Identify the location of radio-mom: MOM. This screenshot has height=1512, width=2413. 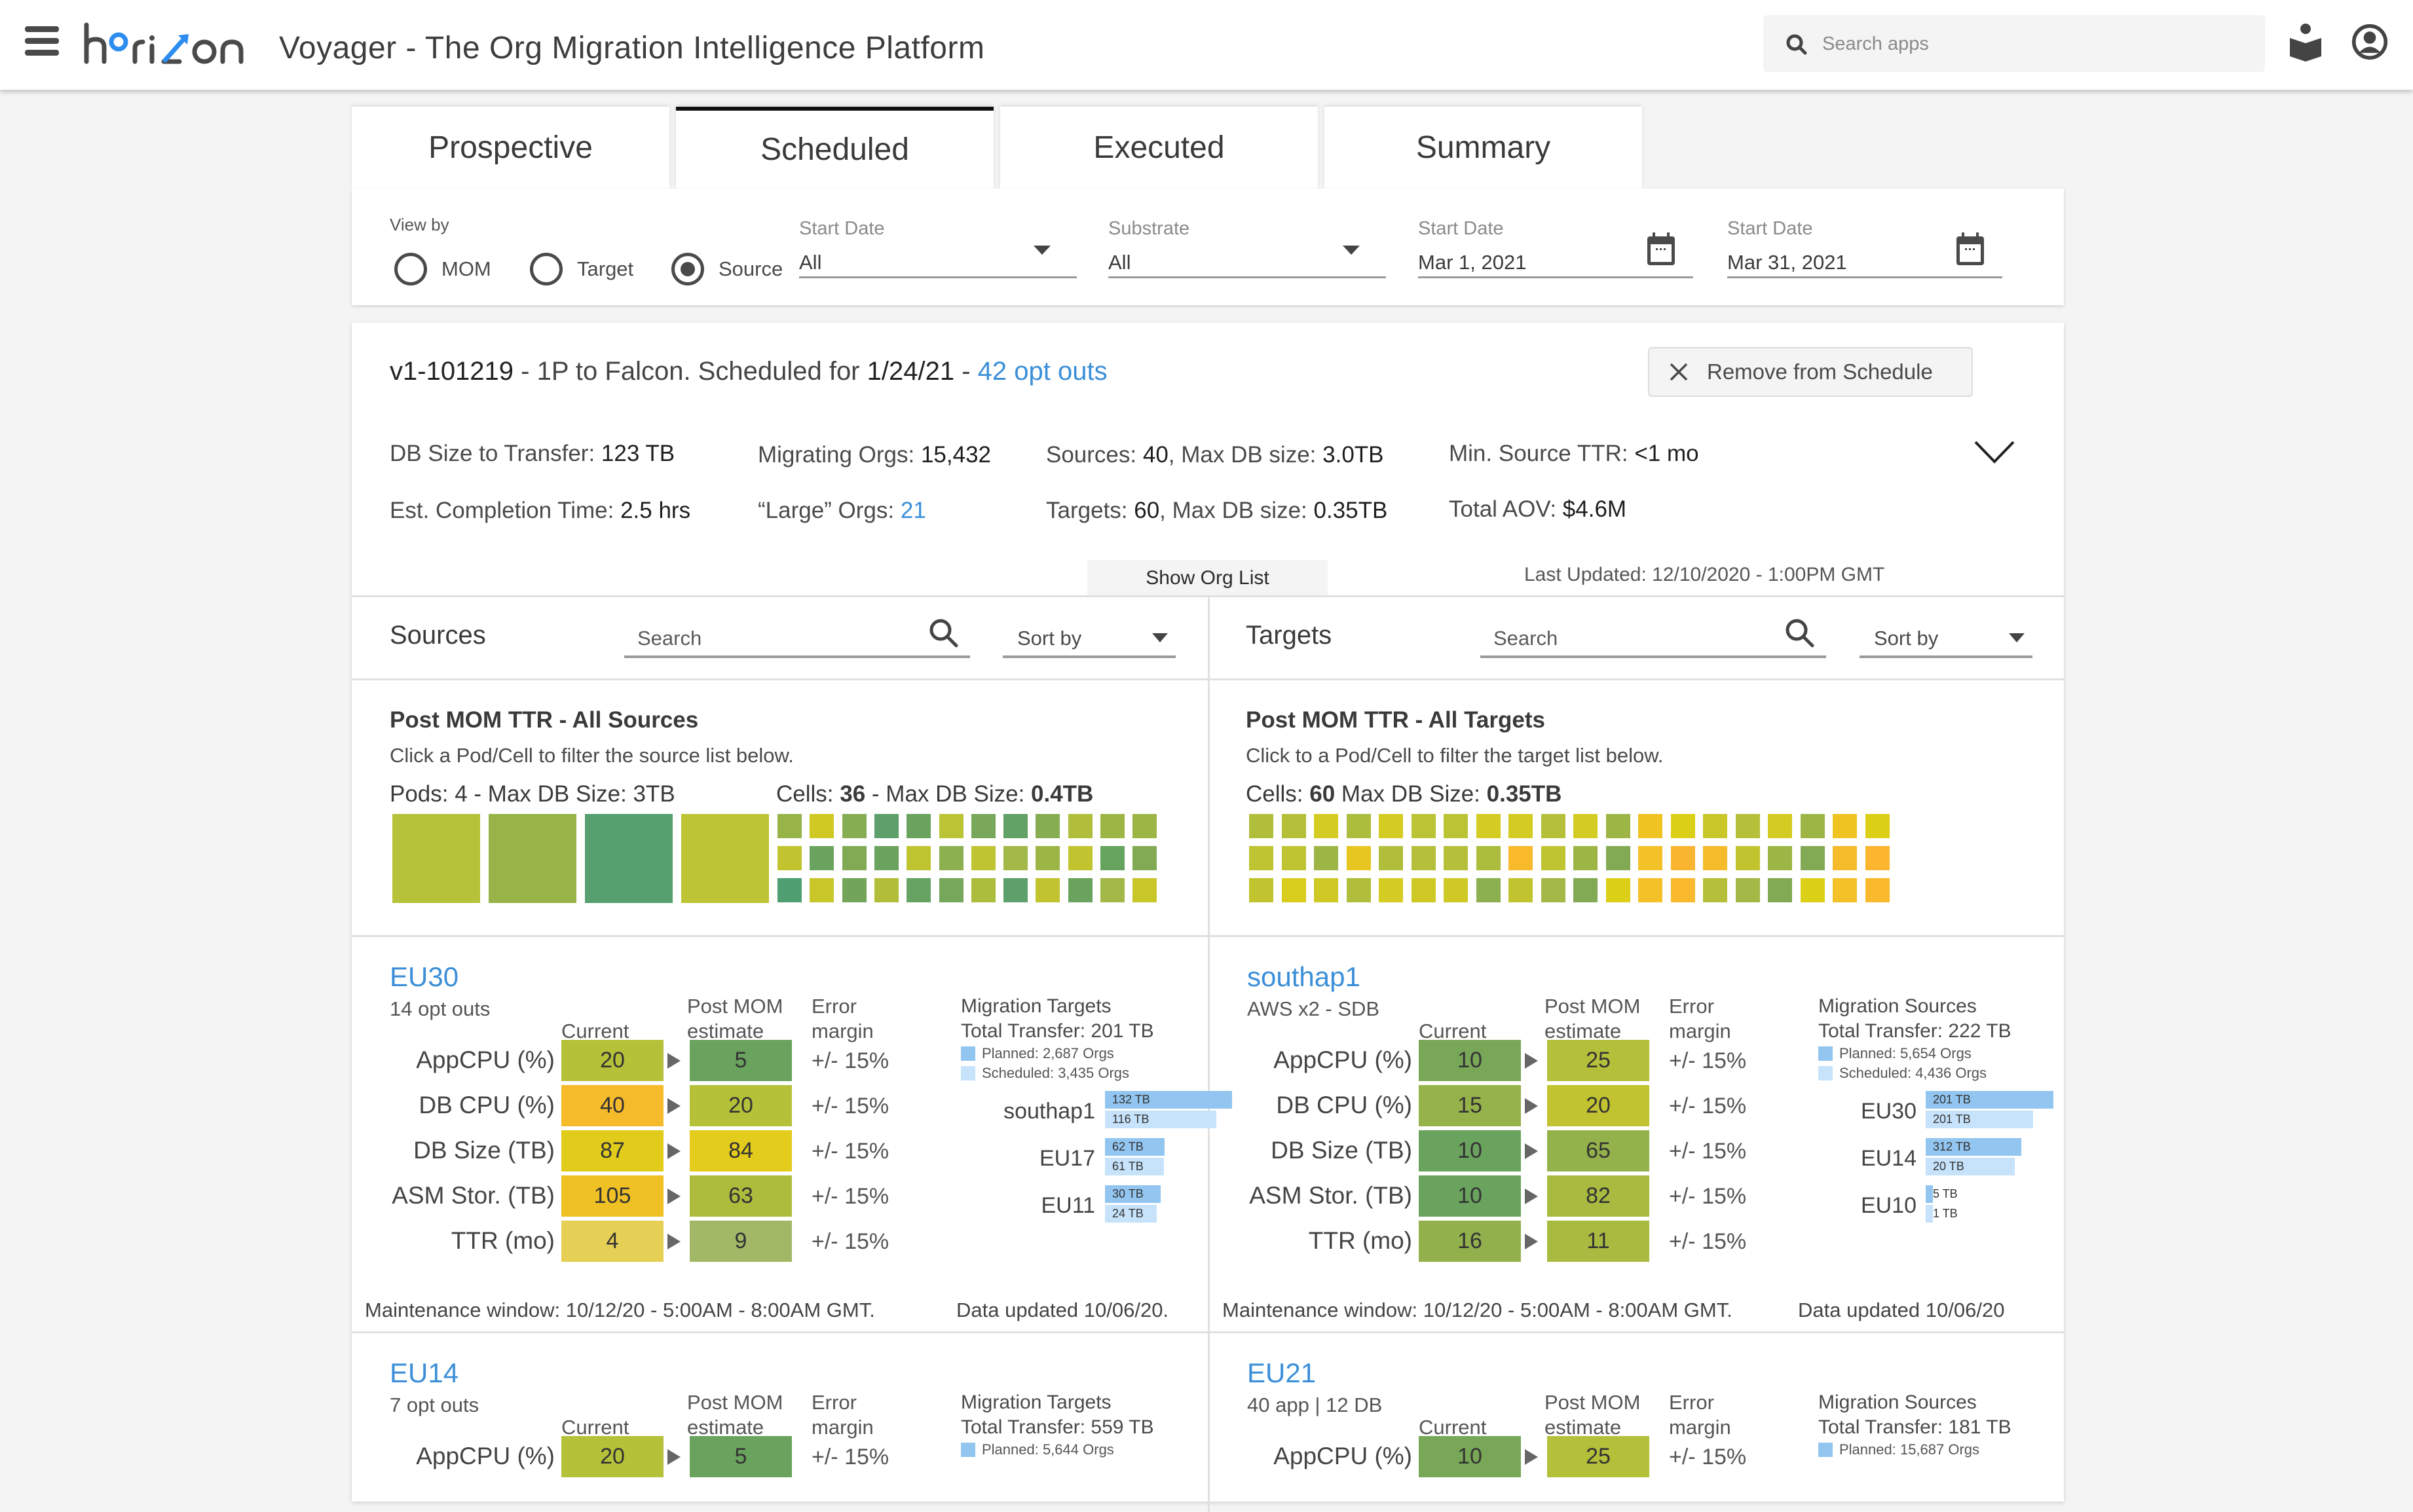
(442, 269).